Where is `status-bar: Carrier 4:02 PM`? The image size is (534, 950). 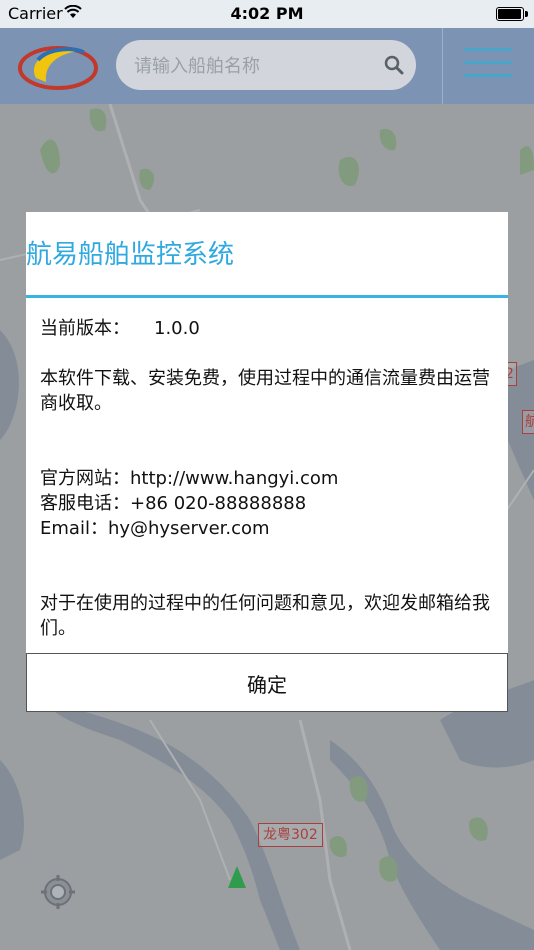
status-bar: Carrier 4:02 PM is located at coordinates (267, 14).